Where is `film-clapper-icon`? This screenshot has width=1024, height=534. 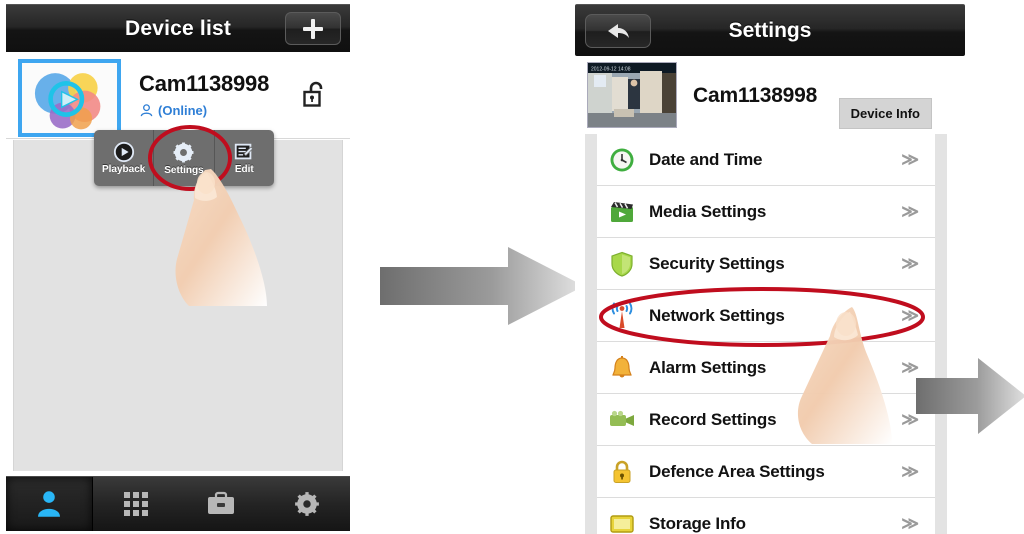 film-clapper-icon is located at coordinates (622, 212).